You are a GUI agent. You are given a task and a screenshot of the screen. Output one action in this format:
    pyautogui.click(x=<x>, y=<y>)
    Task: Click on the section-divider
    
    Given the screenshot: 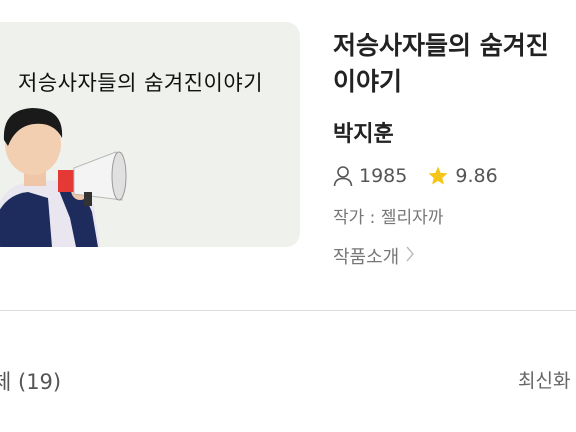 What is the action you would take?
    pyautogui.click(x=288, y=310)
    